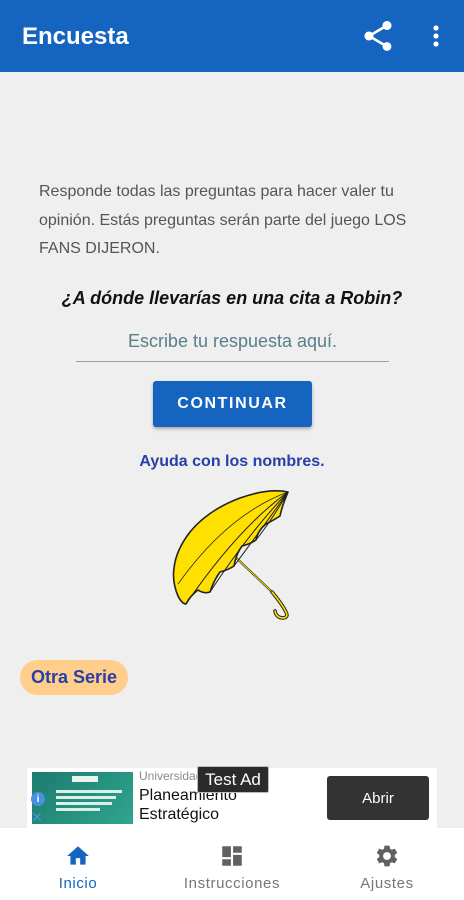 This screenshot has height=900, width=464. Describe the element at coordinates (232, 36) in the screenshot. I see `app-bar: Encuesta` at that location.